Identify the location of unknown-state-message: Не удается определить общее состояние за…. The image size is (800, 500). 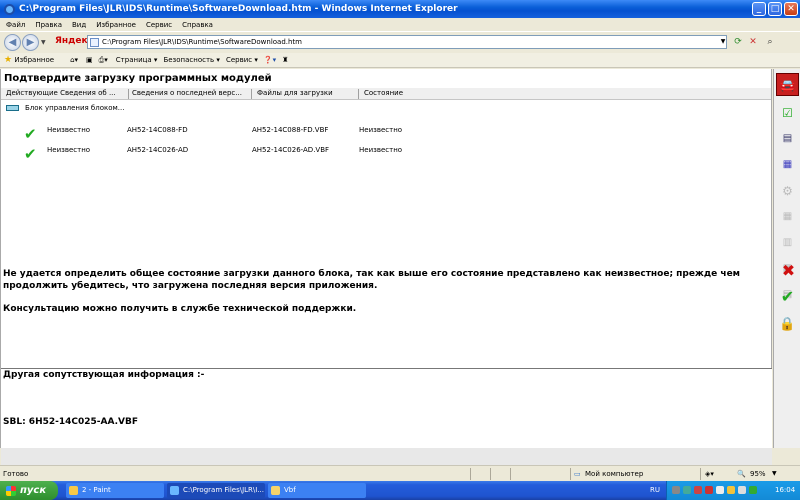
(372, 280).